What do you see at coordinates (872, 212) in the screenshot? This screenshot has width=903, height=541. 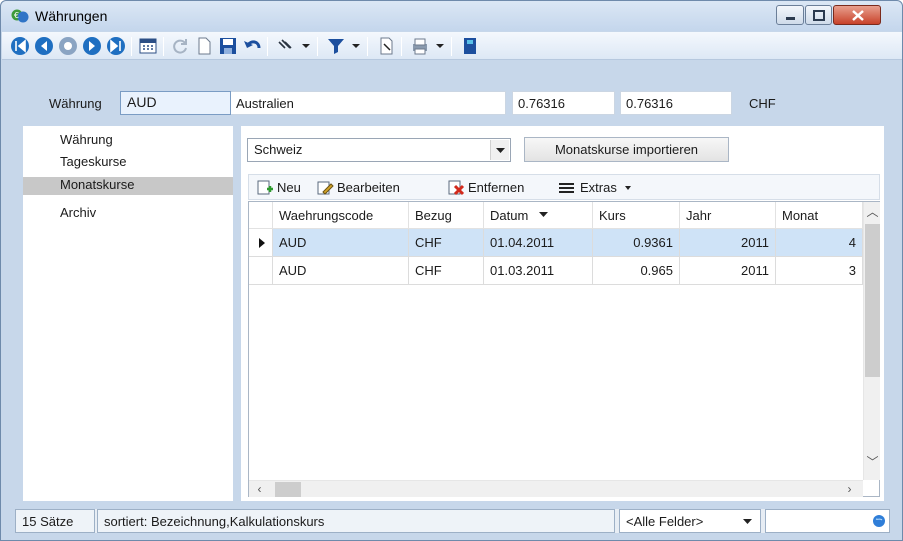 I see `scroll-up-icon: ︿` at bounding box center [872, 212].